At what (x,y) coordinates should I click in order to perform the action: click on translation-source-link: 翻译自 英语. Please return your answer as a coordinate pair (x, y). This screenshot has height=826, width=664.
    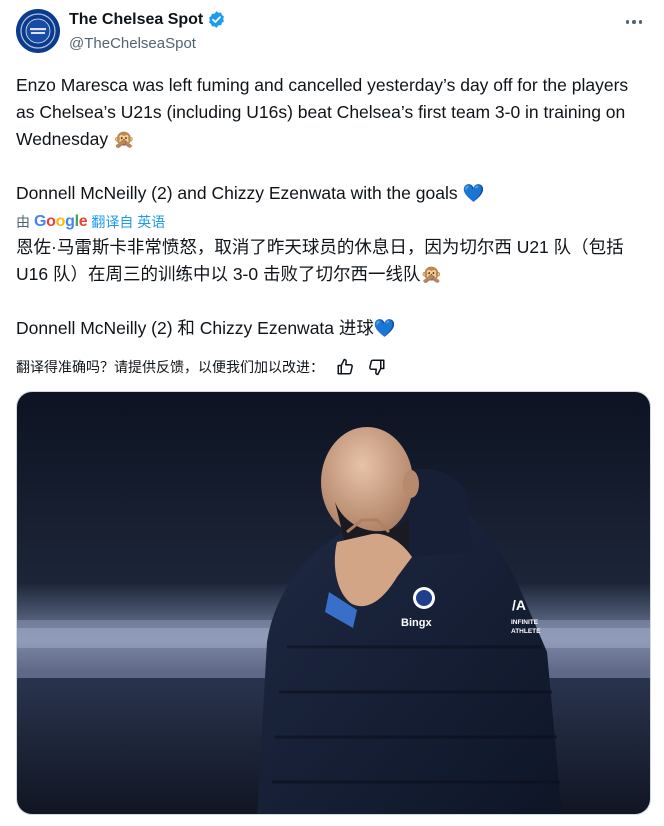
    Looking at the image, I should click on (128, 222).